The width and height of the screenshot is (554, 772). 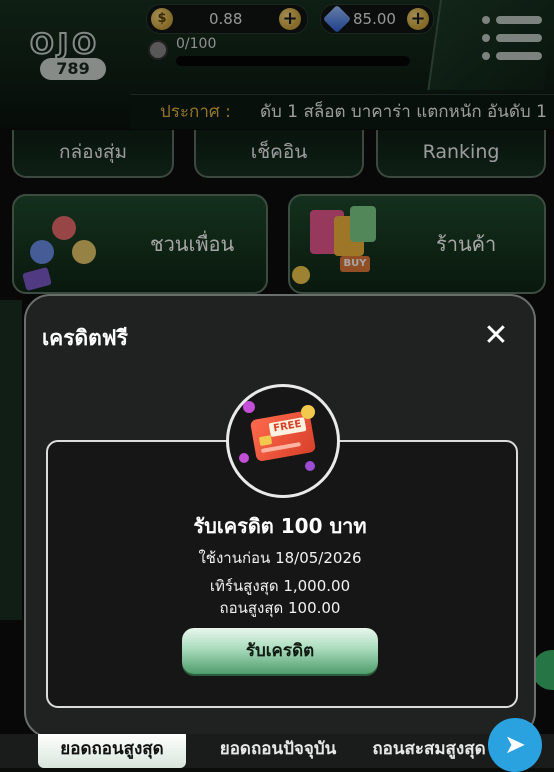 What do you see at coordinates (280, 608) in the screenshot?
I see `max-withdraw-text: ถอนสูงสุด 100.00` at bounding box center [280, 608].